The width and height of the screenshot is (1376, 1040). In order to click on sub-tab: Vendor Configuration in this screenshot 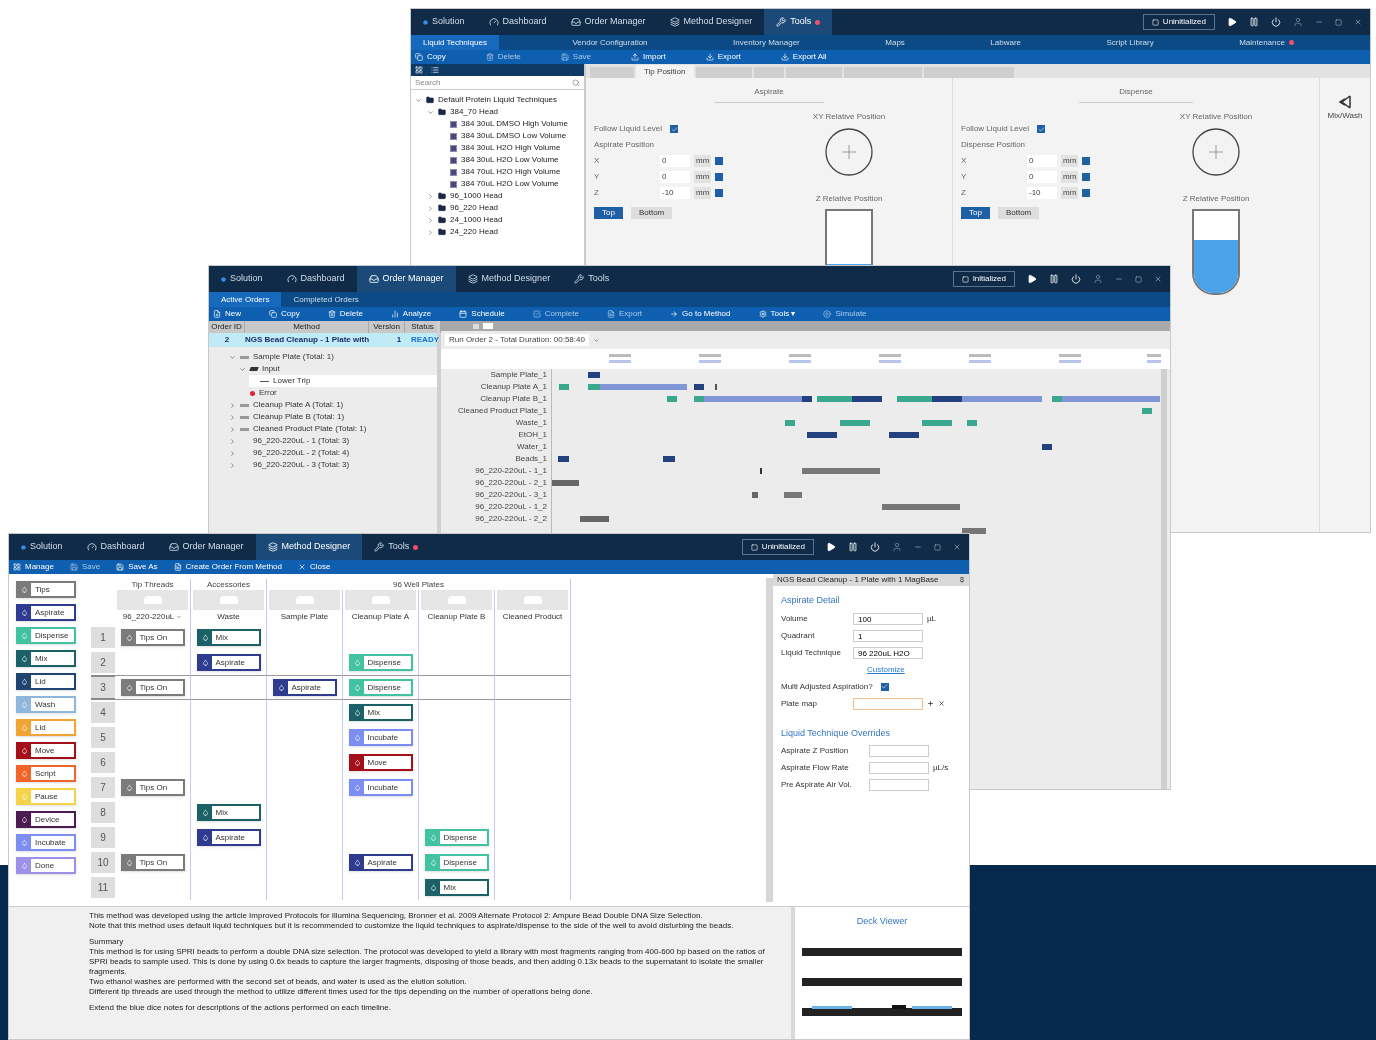, I will do `click(610, 42)`.